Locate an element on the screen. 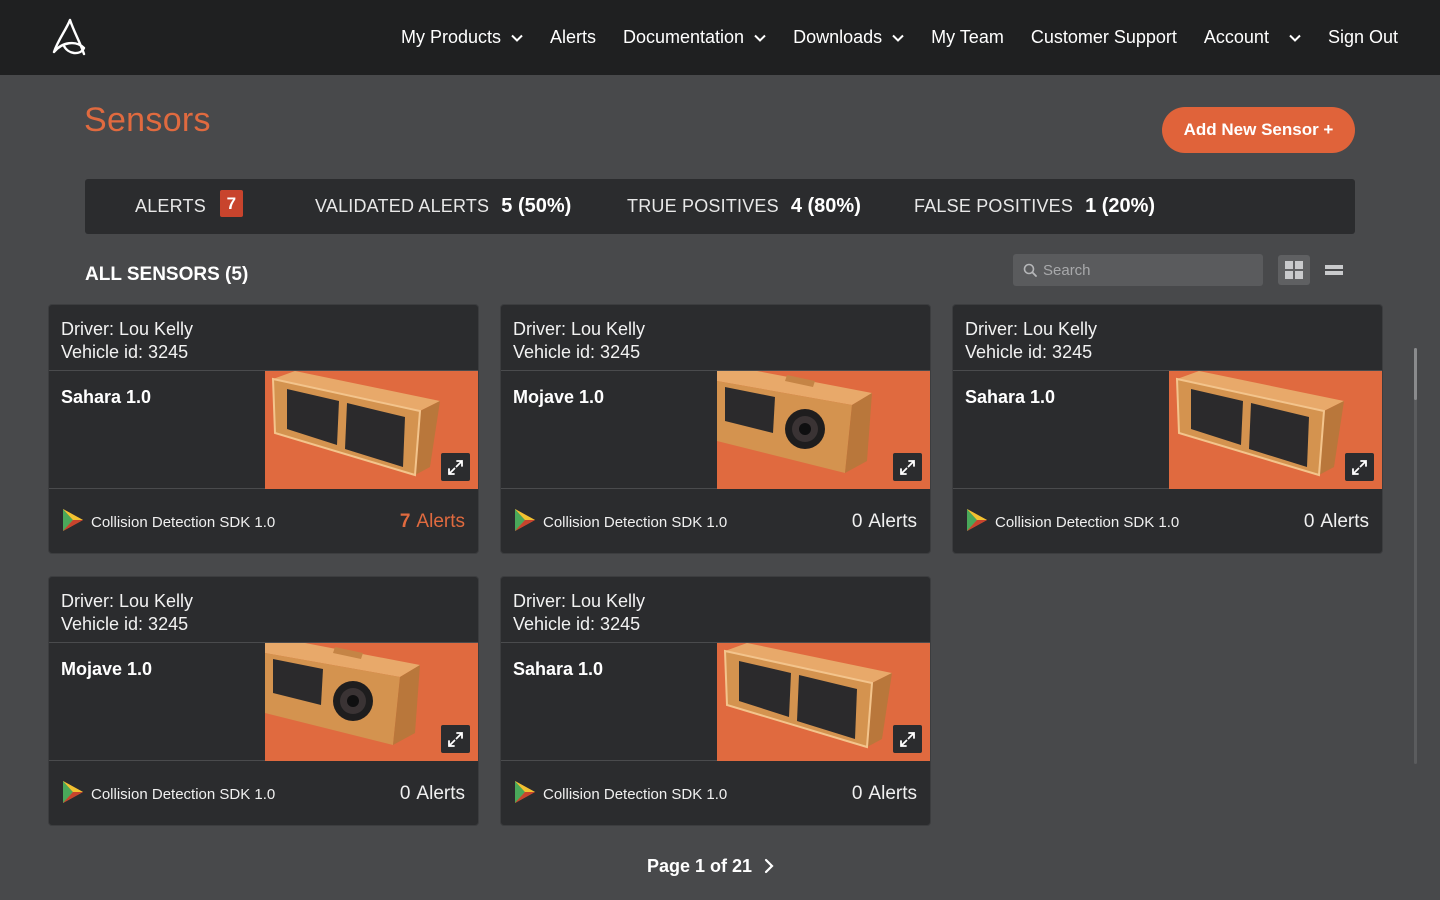  pagination: Page 1 of 21 is located at coordinates (710, 866).